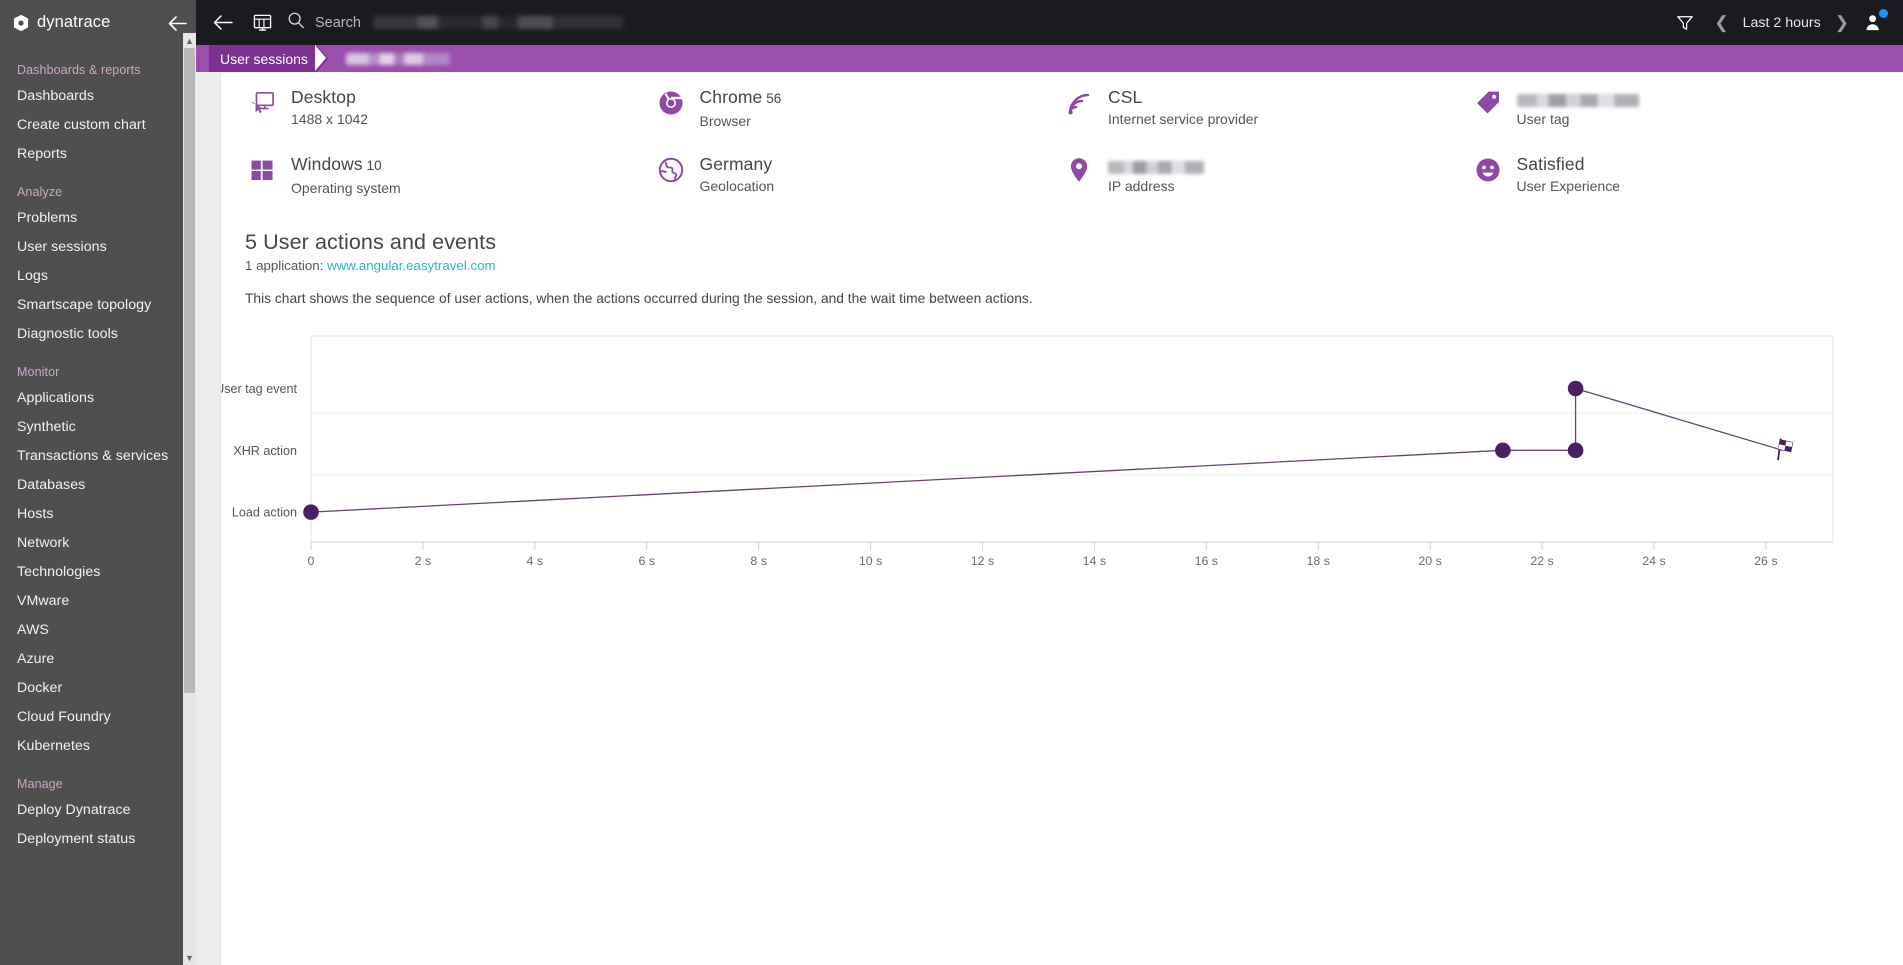 The width and height of the screenshot is (1903, 965). What do you see at coordinates (1049, 58) in the screenshot?
I see `breadcrumb: User sessions` at bounding box center [1049, 58].